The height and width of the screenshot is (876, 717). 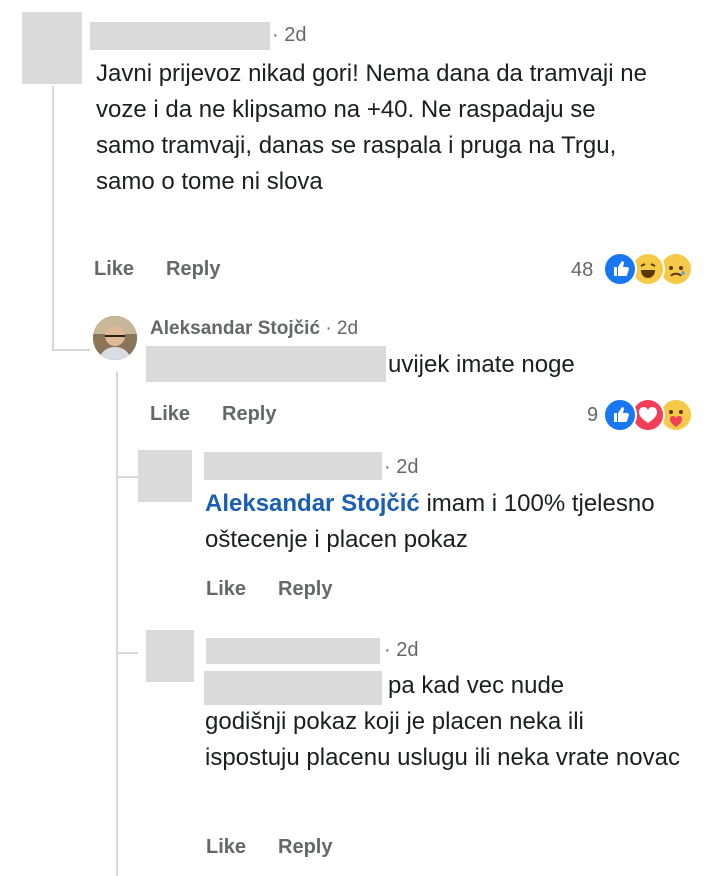 What do you see at coordinates (312, 503) in the screenshot?
I see `mention-link: Aleksandar Stojčić` at bounding box center [312, 503].